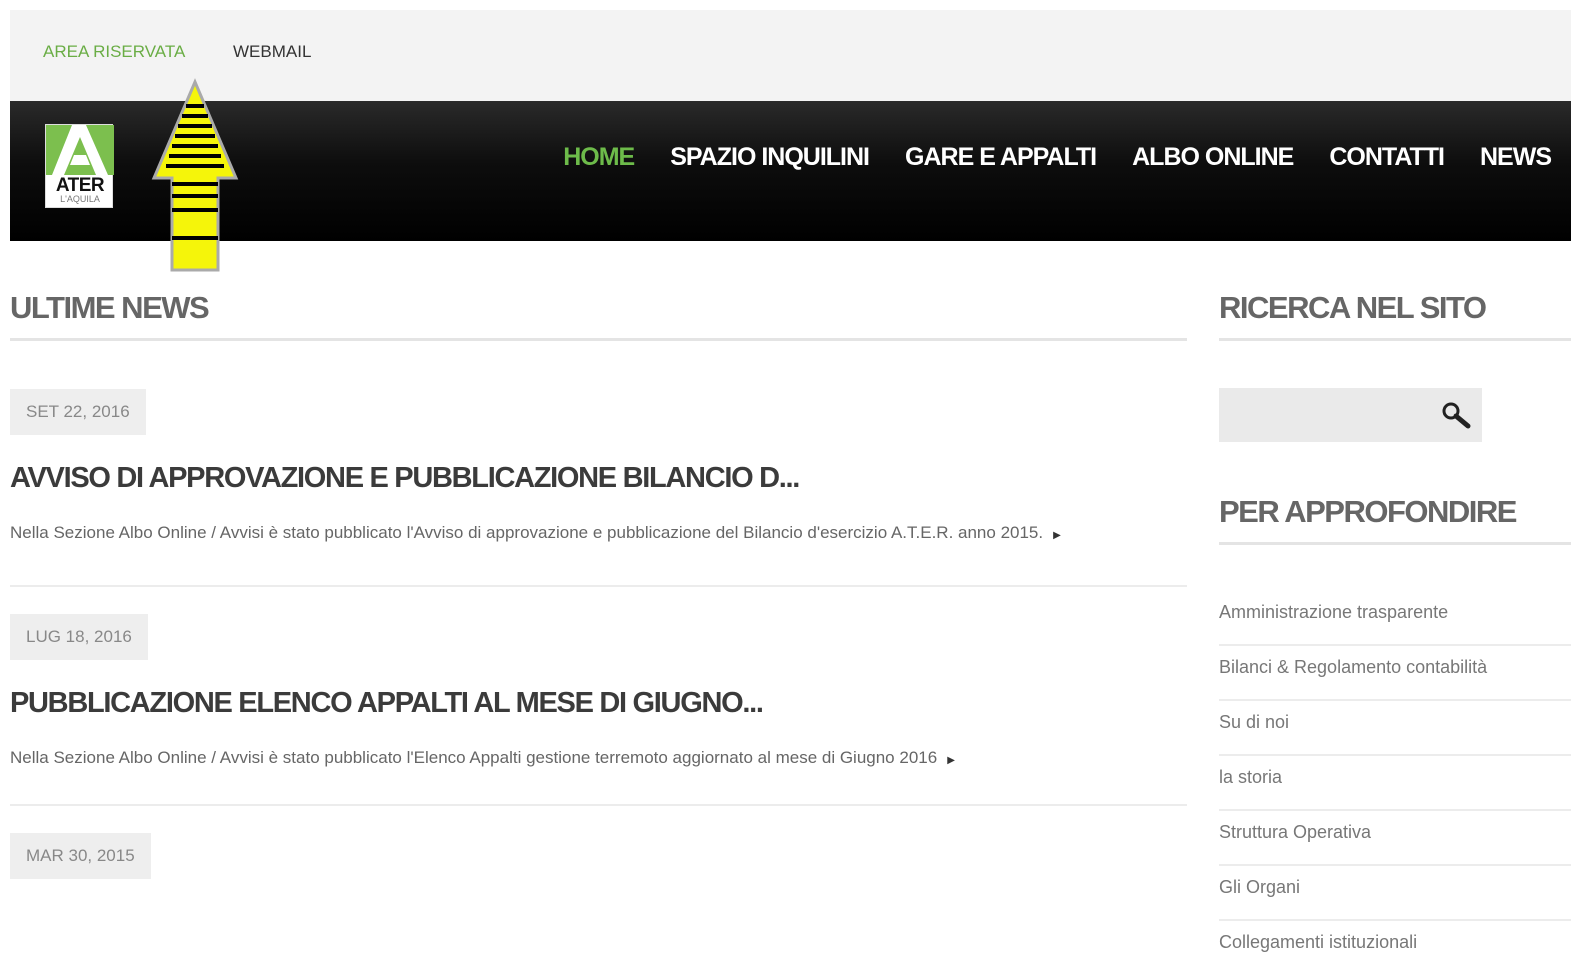 The height and width of the screenshot is (971, 1571). Describe the element at coordinates (80, 199) in the screenshot. I see `logo-subtext: L'AQUILA` at that location.